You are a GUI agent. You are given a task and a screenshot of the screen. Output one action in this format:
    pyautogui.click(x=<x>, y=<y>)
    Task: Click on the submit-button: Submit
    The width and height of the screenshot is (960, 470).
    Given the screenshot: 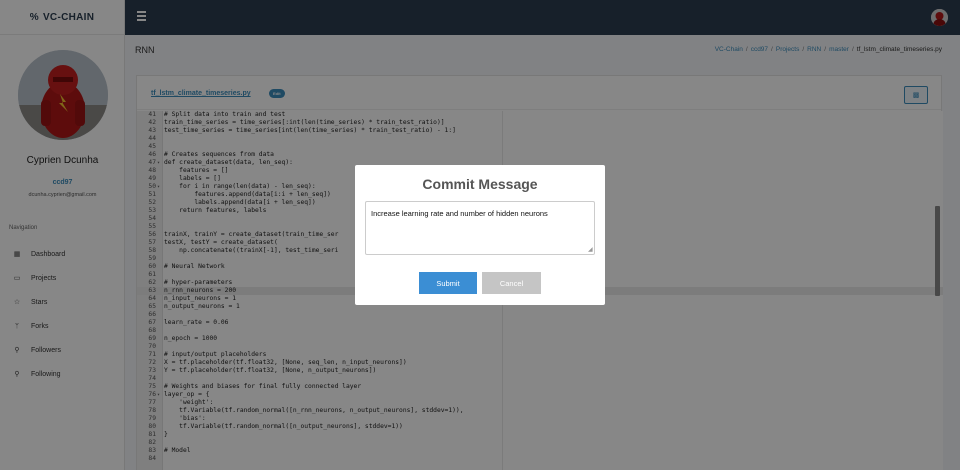 What is the action you would take?
    pyautogui.click(x=448, y=283)
    